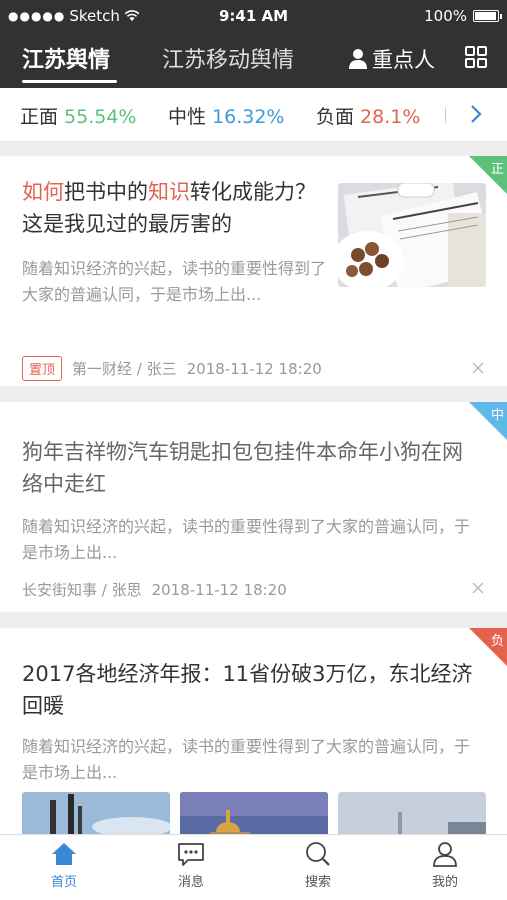 Image resolution: width=507 pixels, height=900 pixels. I want to click on sentiment-stats-bar: 正面 55.54% 中性 16.32% 负面 28.1%, so click(253, 115).